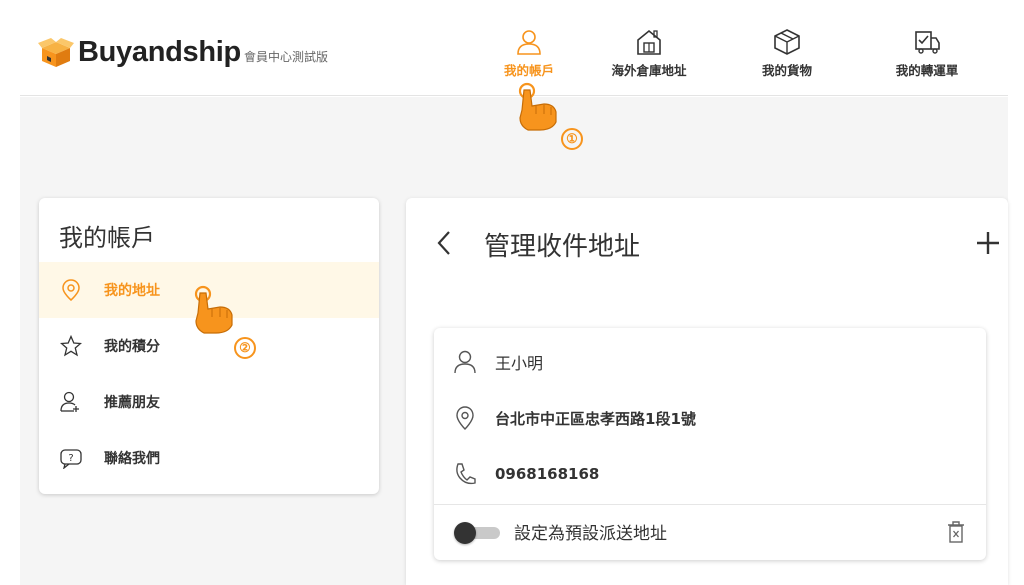 Image resolution: width=1024 pixels, height=585 pixels. I want to click on sidebar-item-label: 我的積分, so click(132, 347).